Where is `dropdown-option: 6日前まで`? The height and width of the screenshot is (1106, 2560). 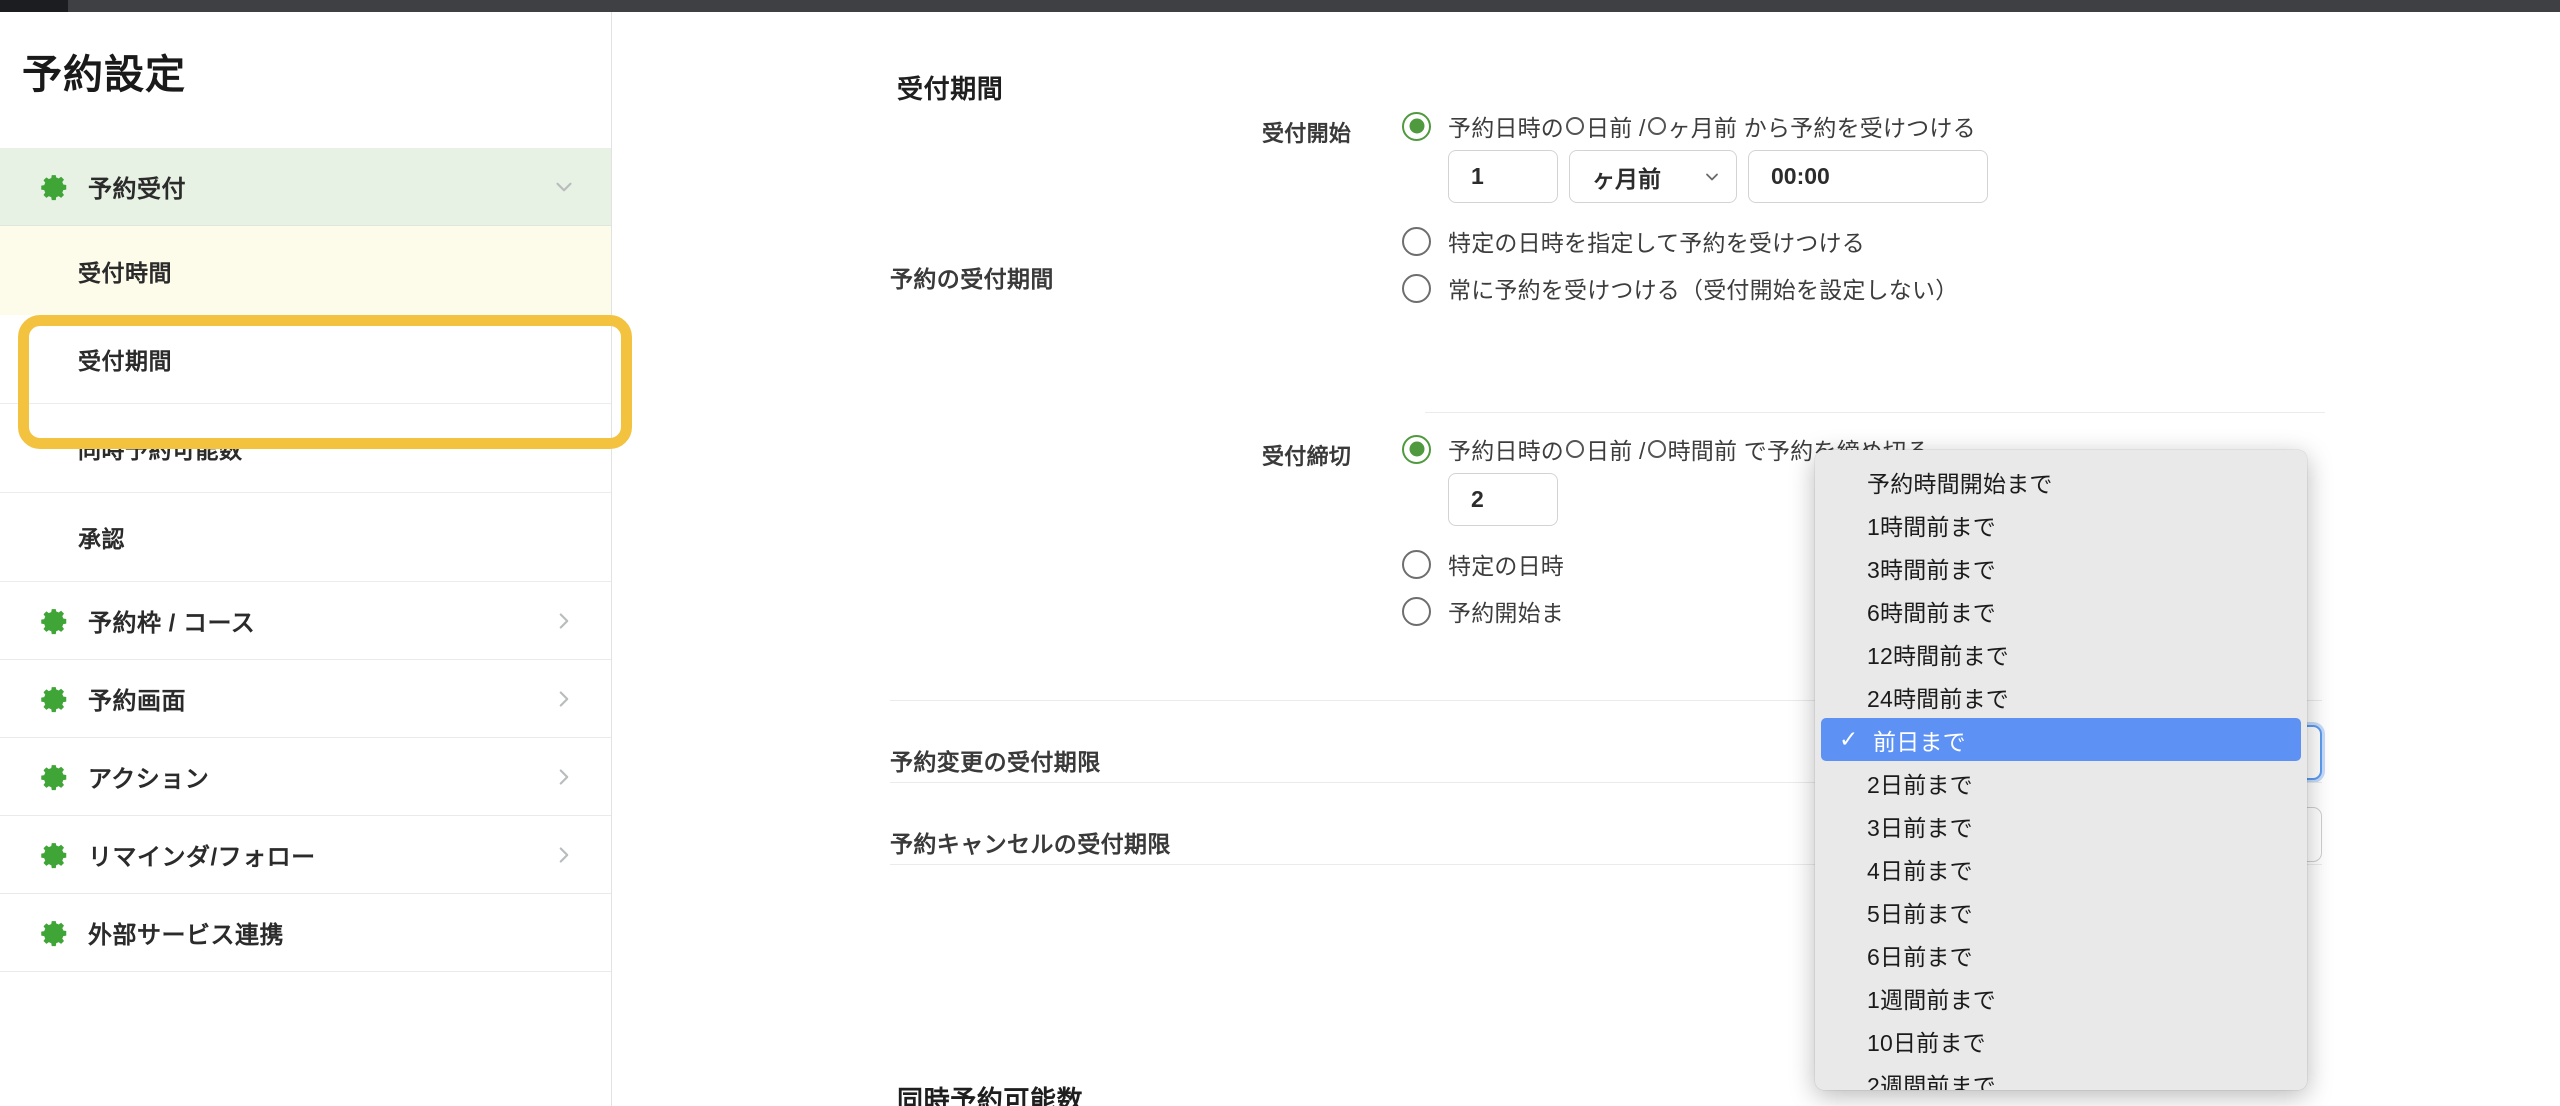
dropdown-option: 6日前まで is located at coordinates (2061, 954).